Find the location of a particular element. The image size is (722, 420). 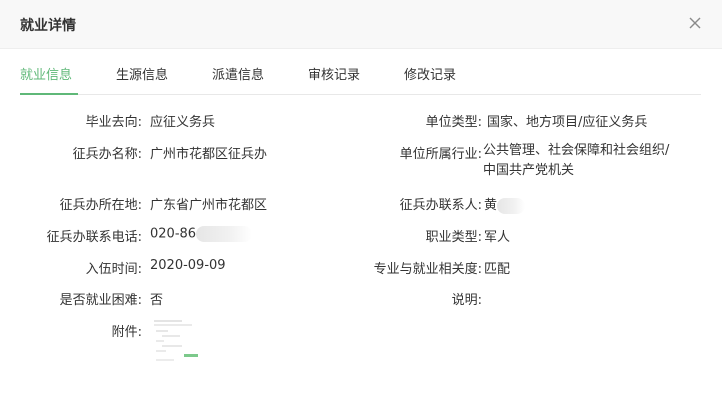

tab-label: 就业信息 is located at coordinates (46, 75).